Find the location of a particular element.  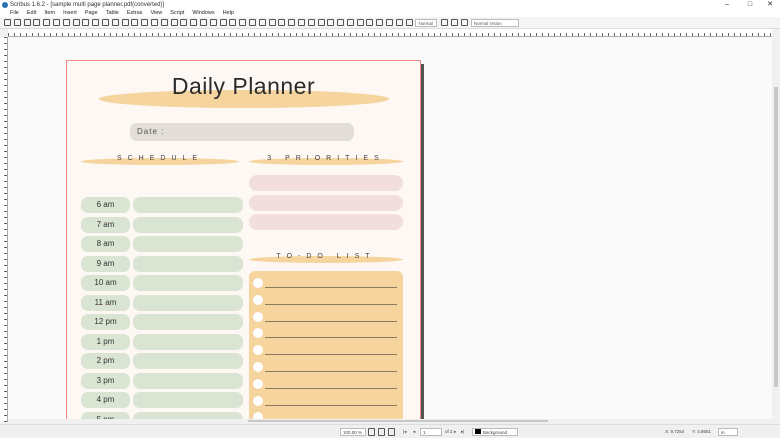

copy-properties-icon is located at coordinates (321, 22).